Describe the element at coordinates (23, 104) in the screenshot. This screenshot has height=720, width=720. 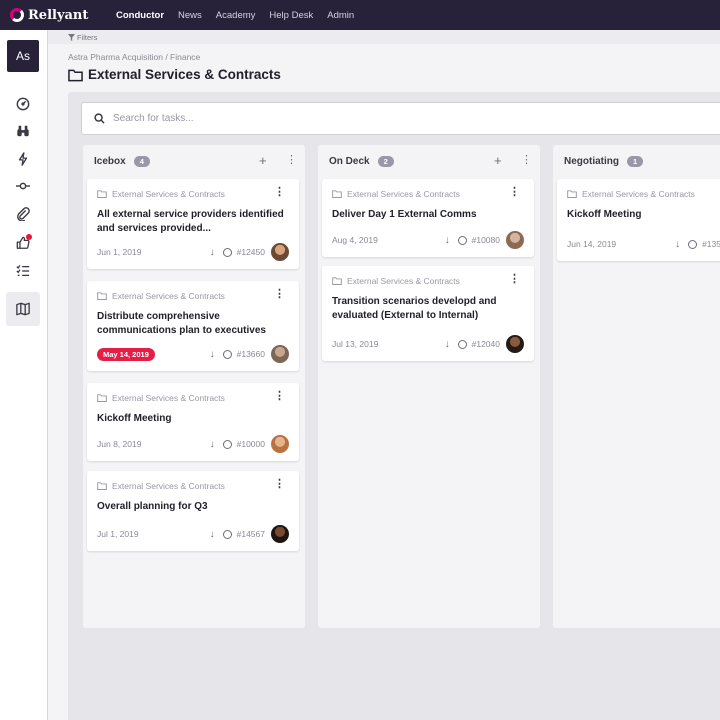
I see `dashboard-icon` at that location.